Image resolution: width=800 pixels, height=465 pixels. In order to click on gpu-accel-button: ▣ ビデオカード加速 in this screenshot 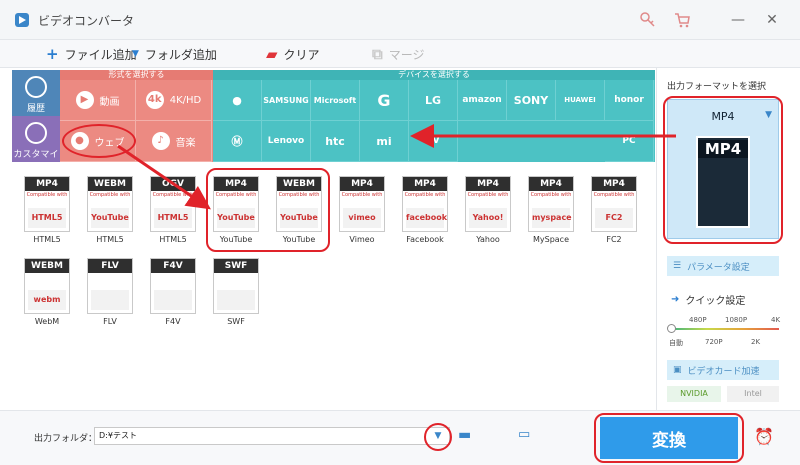, I will do `click(723, 370)`.